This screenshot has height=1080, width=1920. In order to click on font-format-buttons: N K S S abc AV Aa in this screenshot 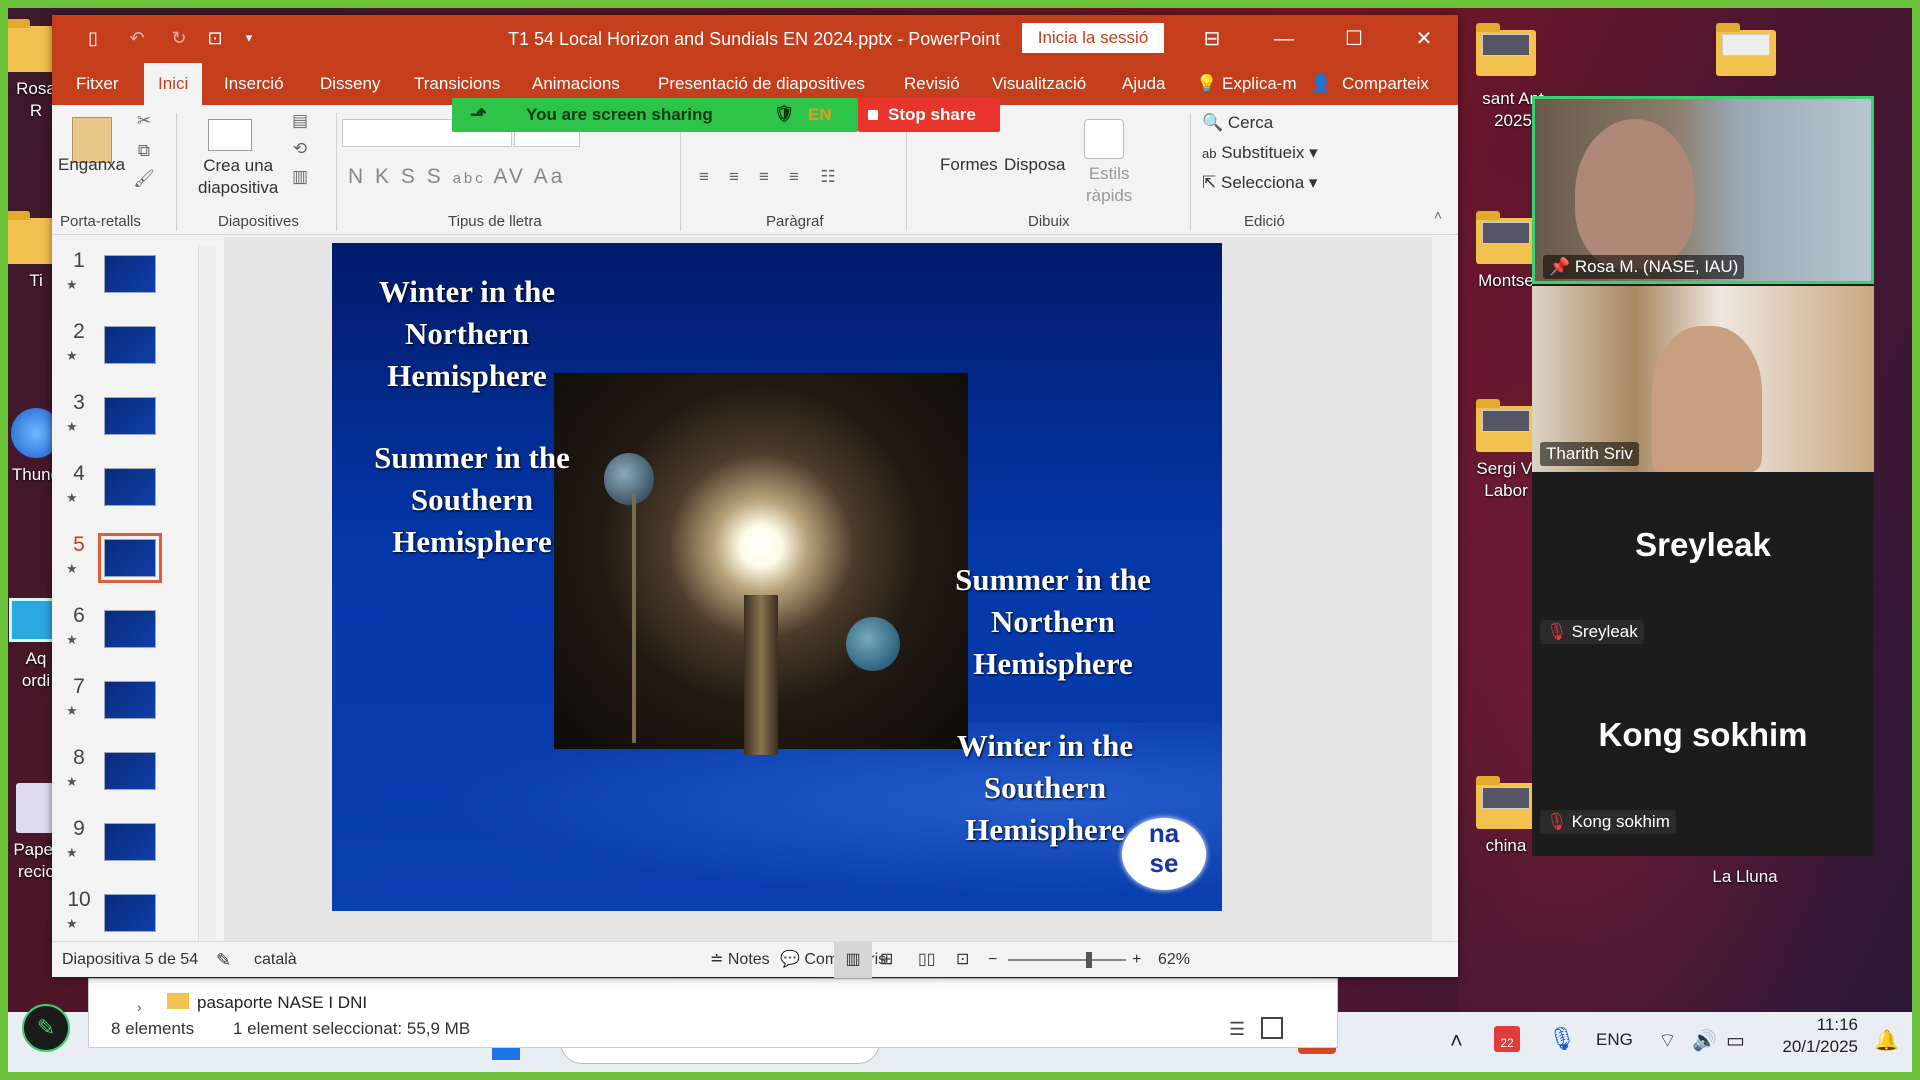, I will do `click(456, 177)`.